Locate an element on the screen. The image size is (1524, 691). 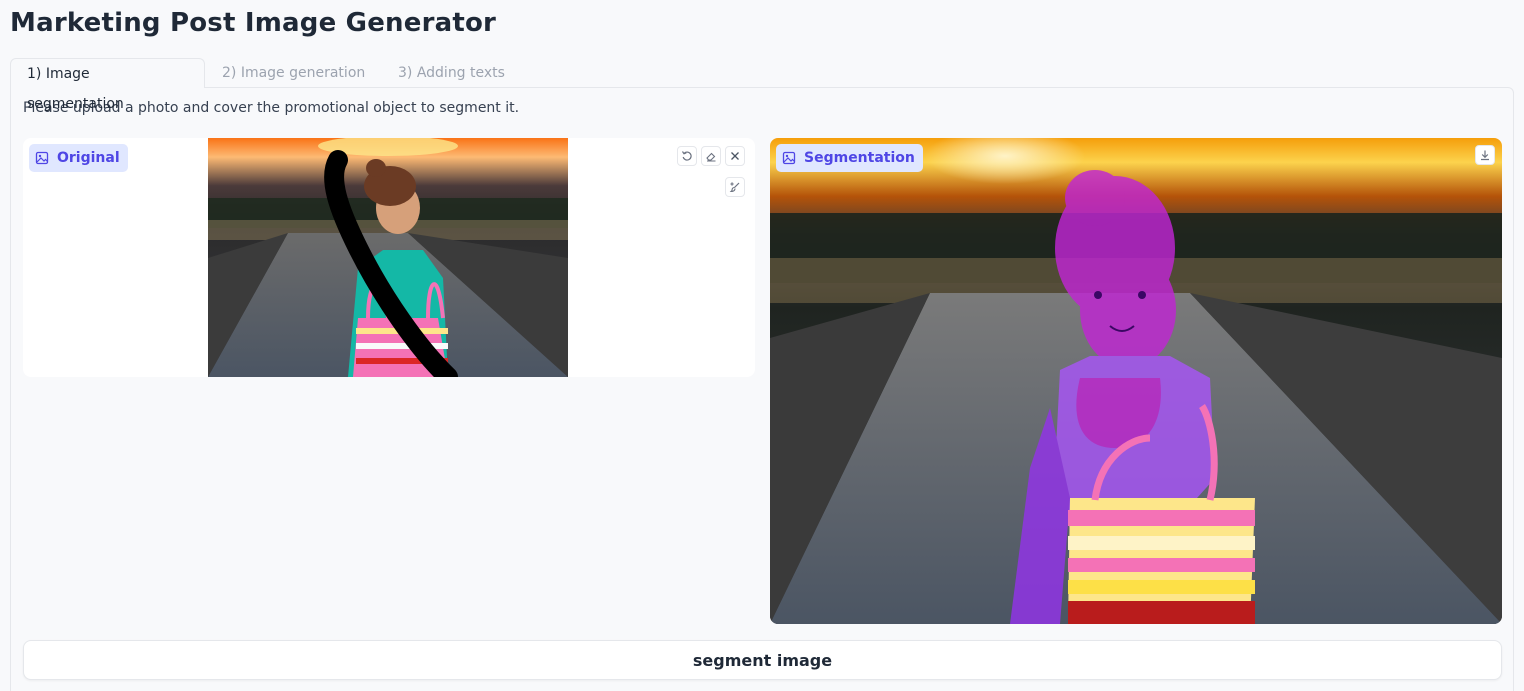
undo-button is located at coordinates (687, 156).